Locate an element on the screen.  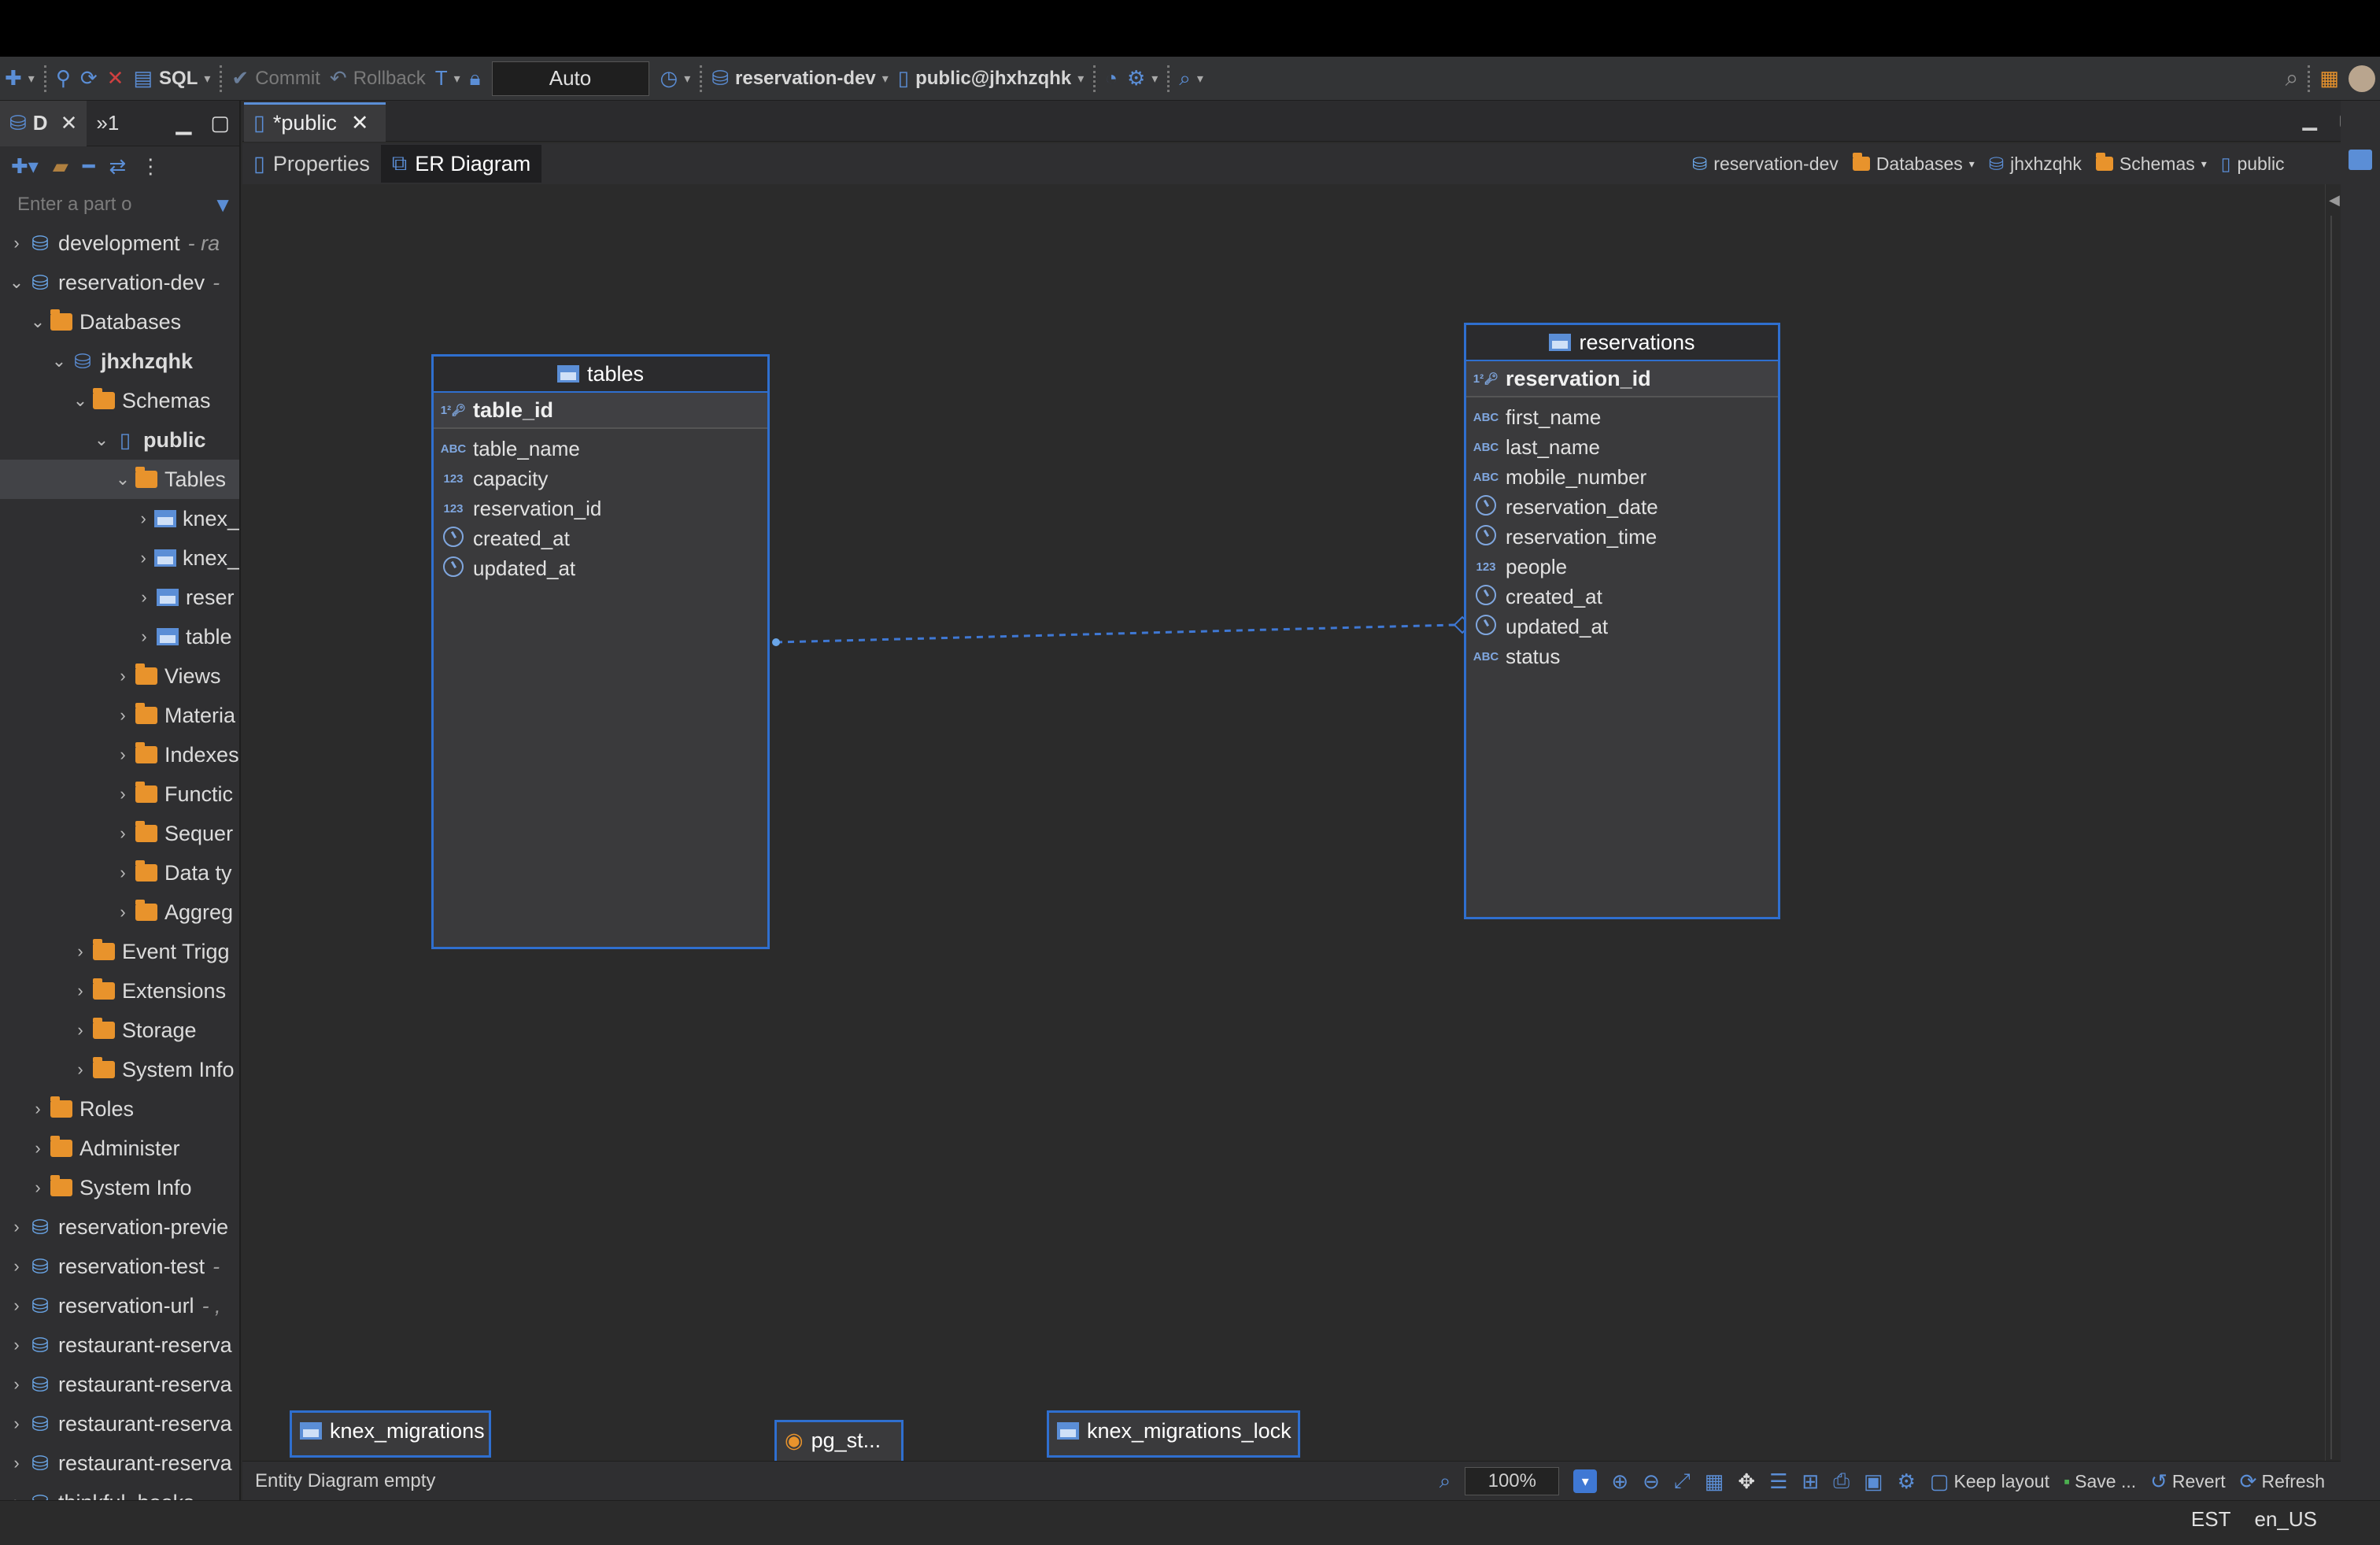
tree-item: › Event Trigg is located at coordinates (119, 951).